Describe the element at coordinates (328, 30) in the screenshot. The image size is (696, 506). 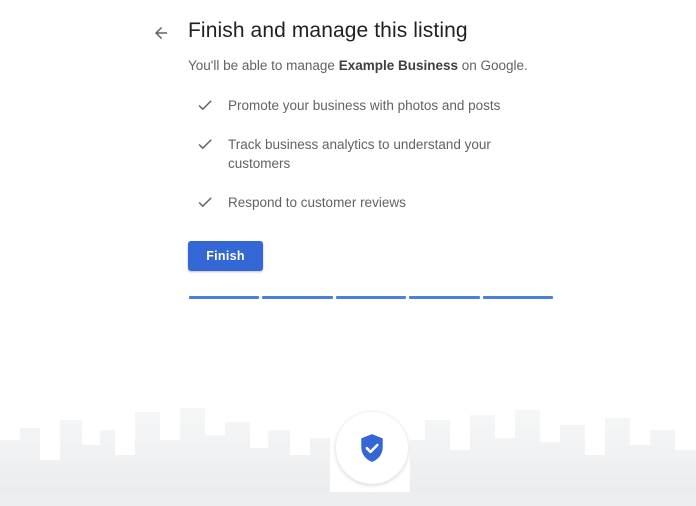
I see `page-title: Finish and manage this listing` at that location.